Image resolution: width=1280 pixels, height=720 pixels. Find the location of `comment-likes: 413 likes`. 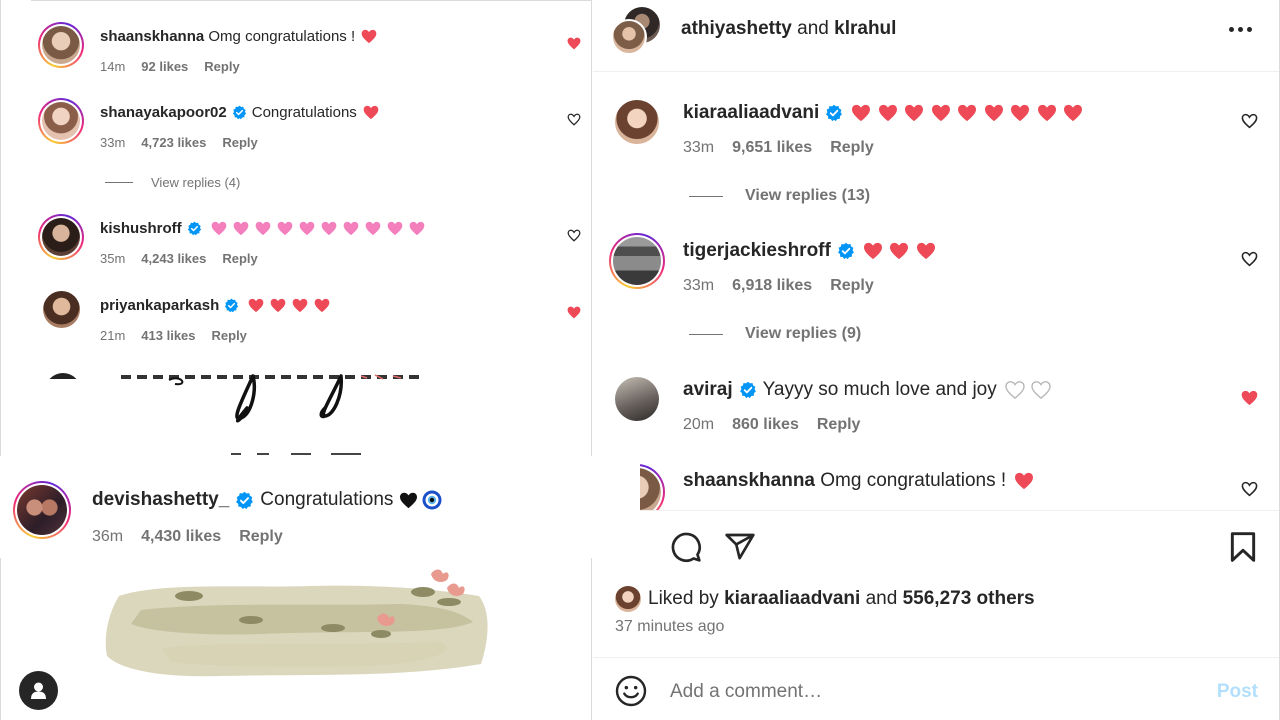

comment-likes: 413 likes is located at coordinates (168, 335).